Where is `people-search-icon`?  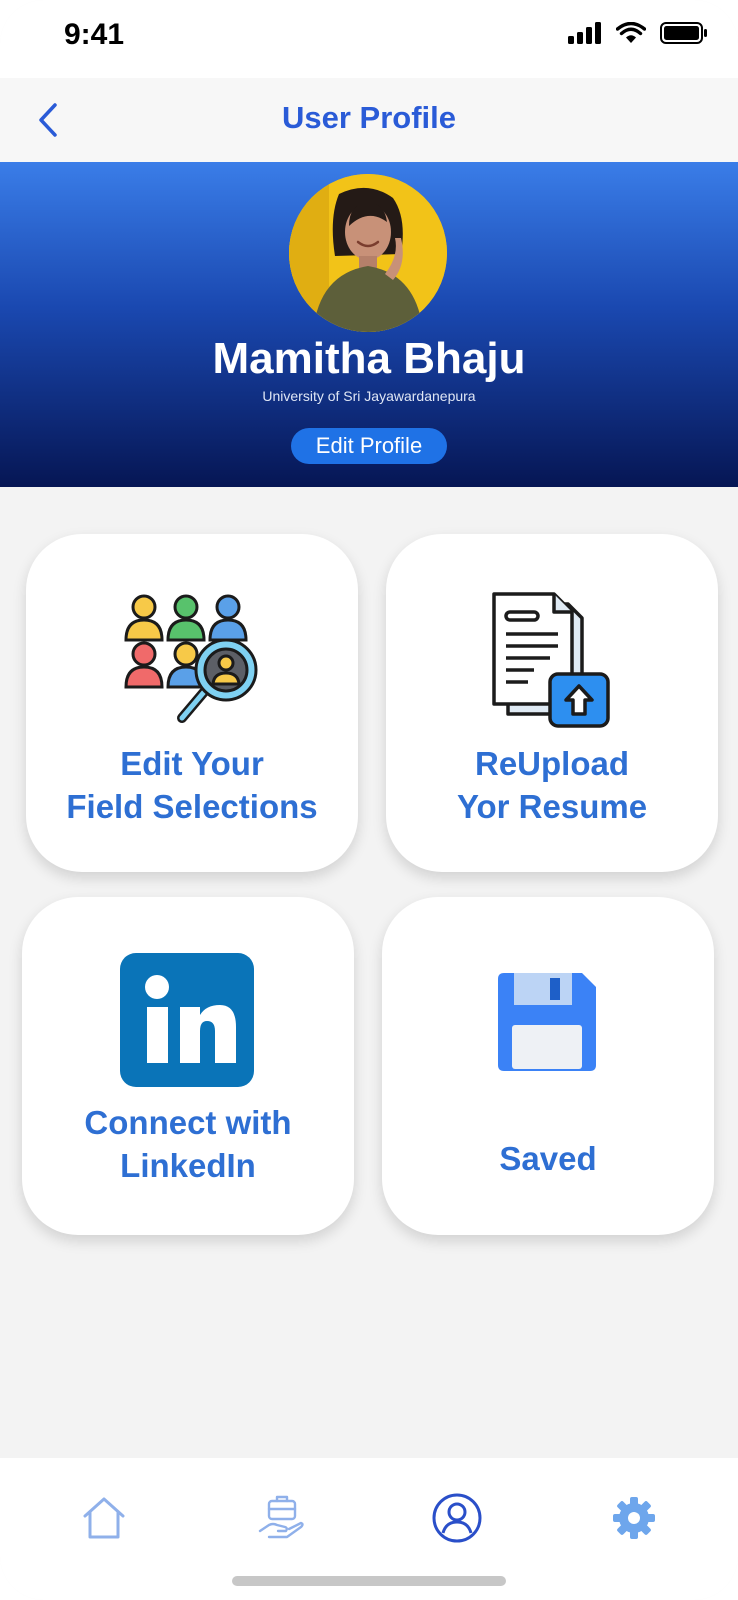
people-search-icon is located at coordinates (193, 661).